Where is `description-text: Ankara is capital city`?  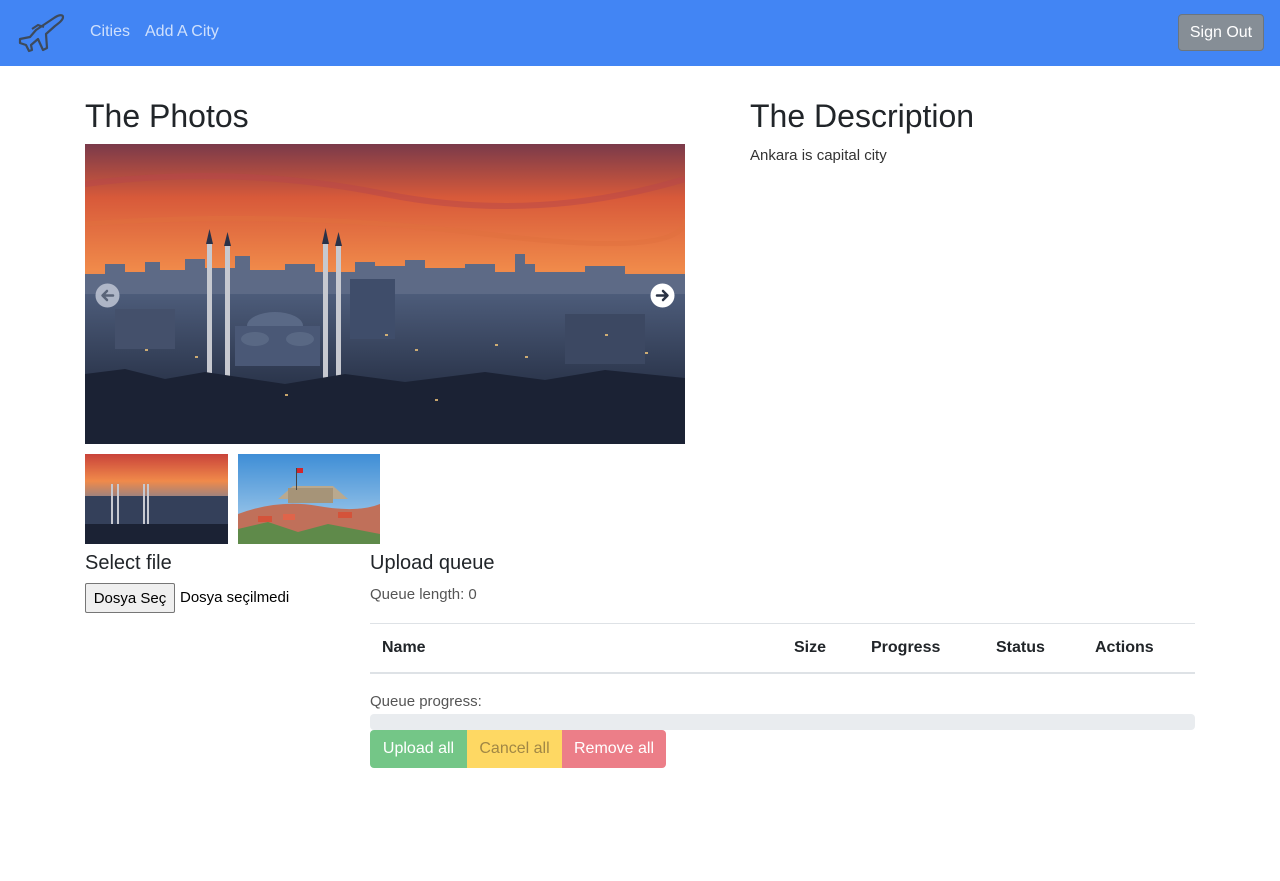 description-text: Ankara is capital city is located at coordinates (818, 155).